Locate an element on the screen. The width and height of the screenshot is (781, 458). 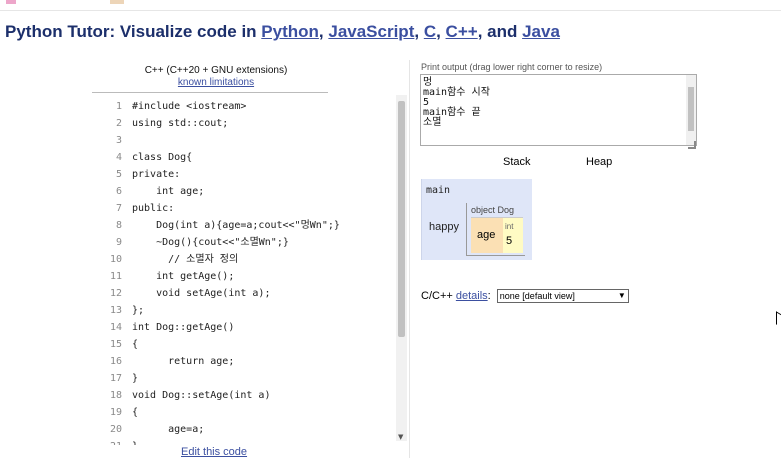
code-line: 12 void setAge(int a); is located at coordinates (181, 293).